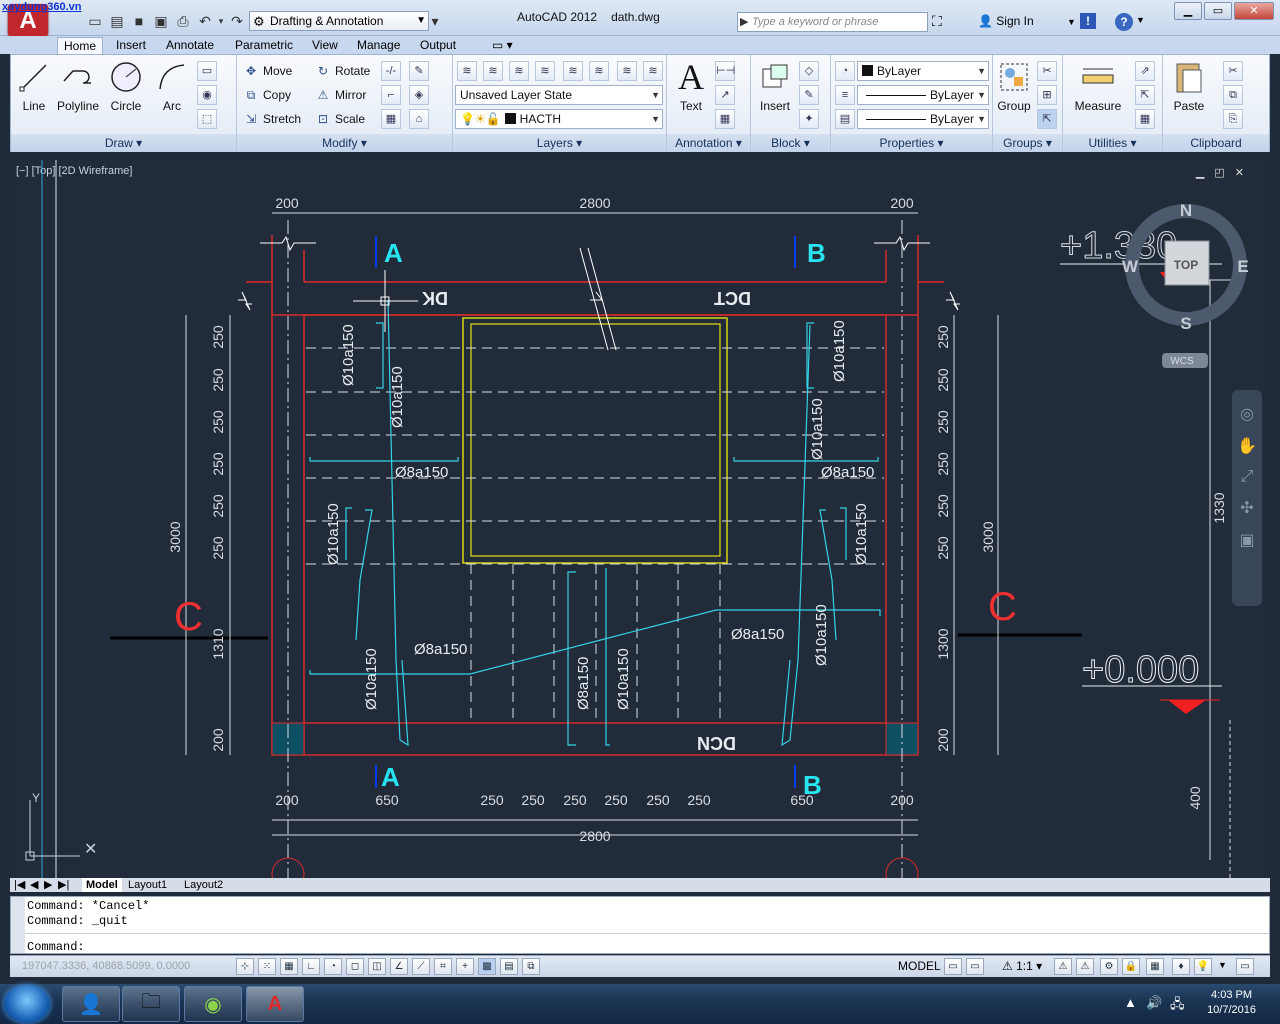 The image size is (1280, 1024). Describe the element at coordinates (325, 45) in the screenshot. I see `tab-view: View` at that location.